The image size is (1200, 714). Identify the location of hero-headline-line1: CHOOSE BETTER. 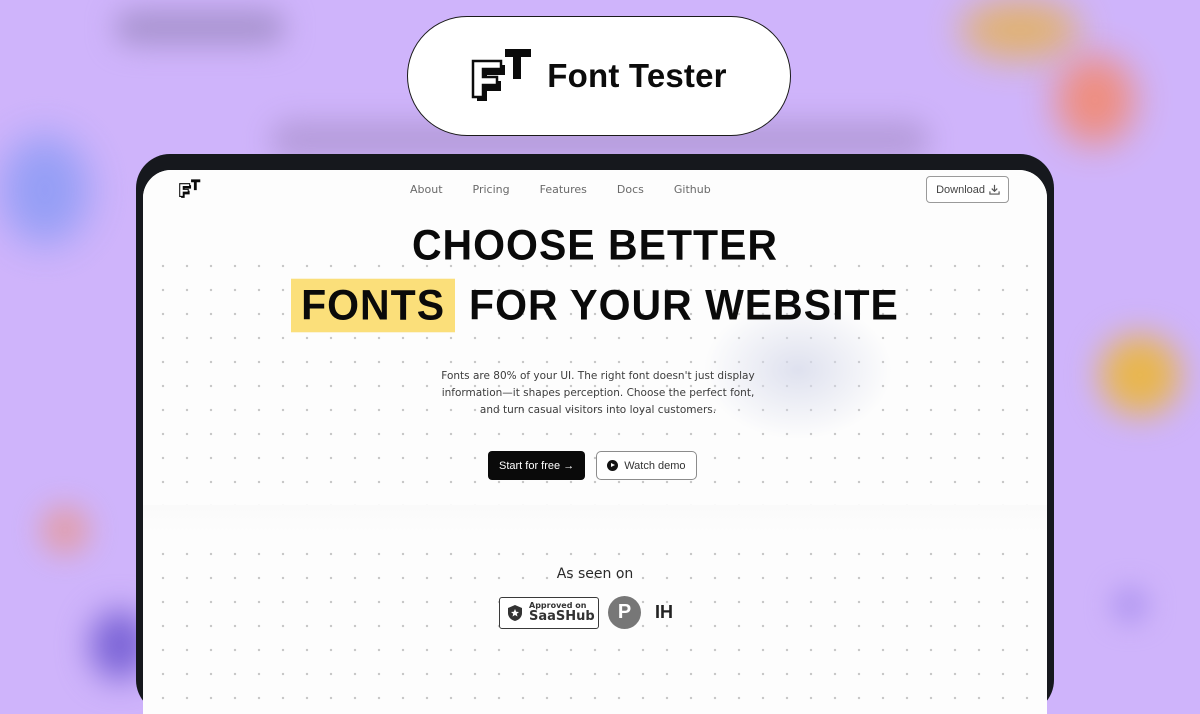
(595, 245).